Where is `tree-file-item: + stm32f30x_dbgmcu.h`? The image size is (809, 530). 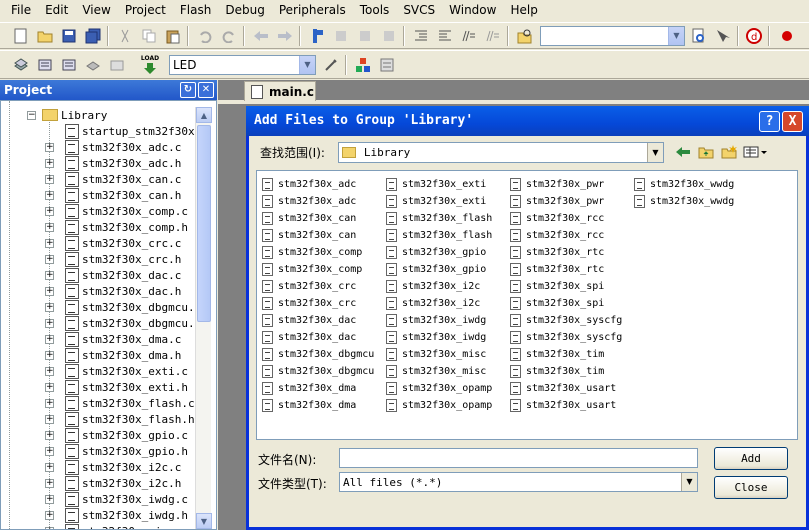 tree-file-item: + stm32f30x_dbgmcu.h is located at coordinates (123, 323).